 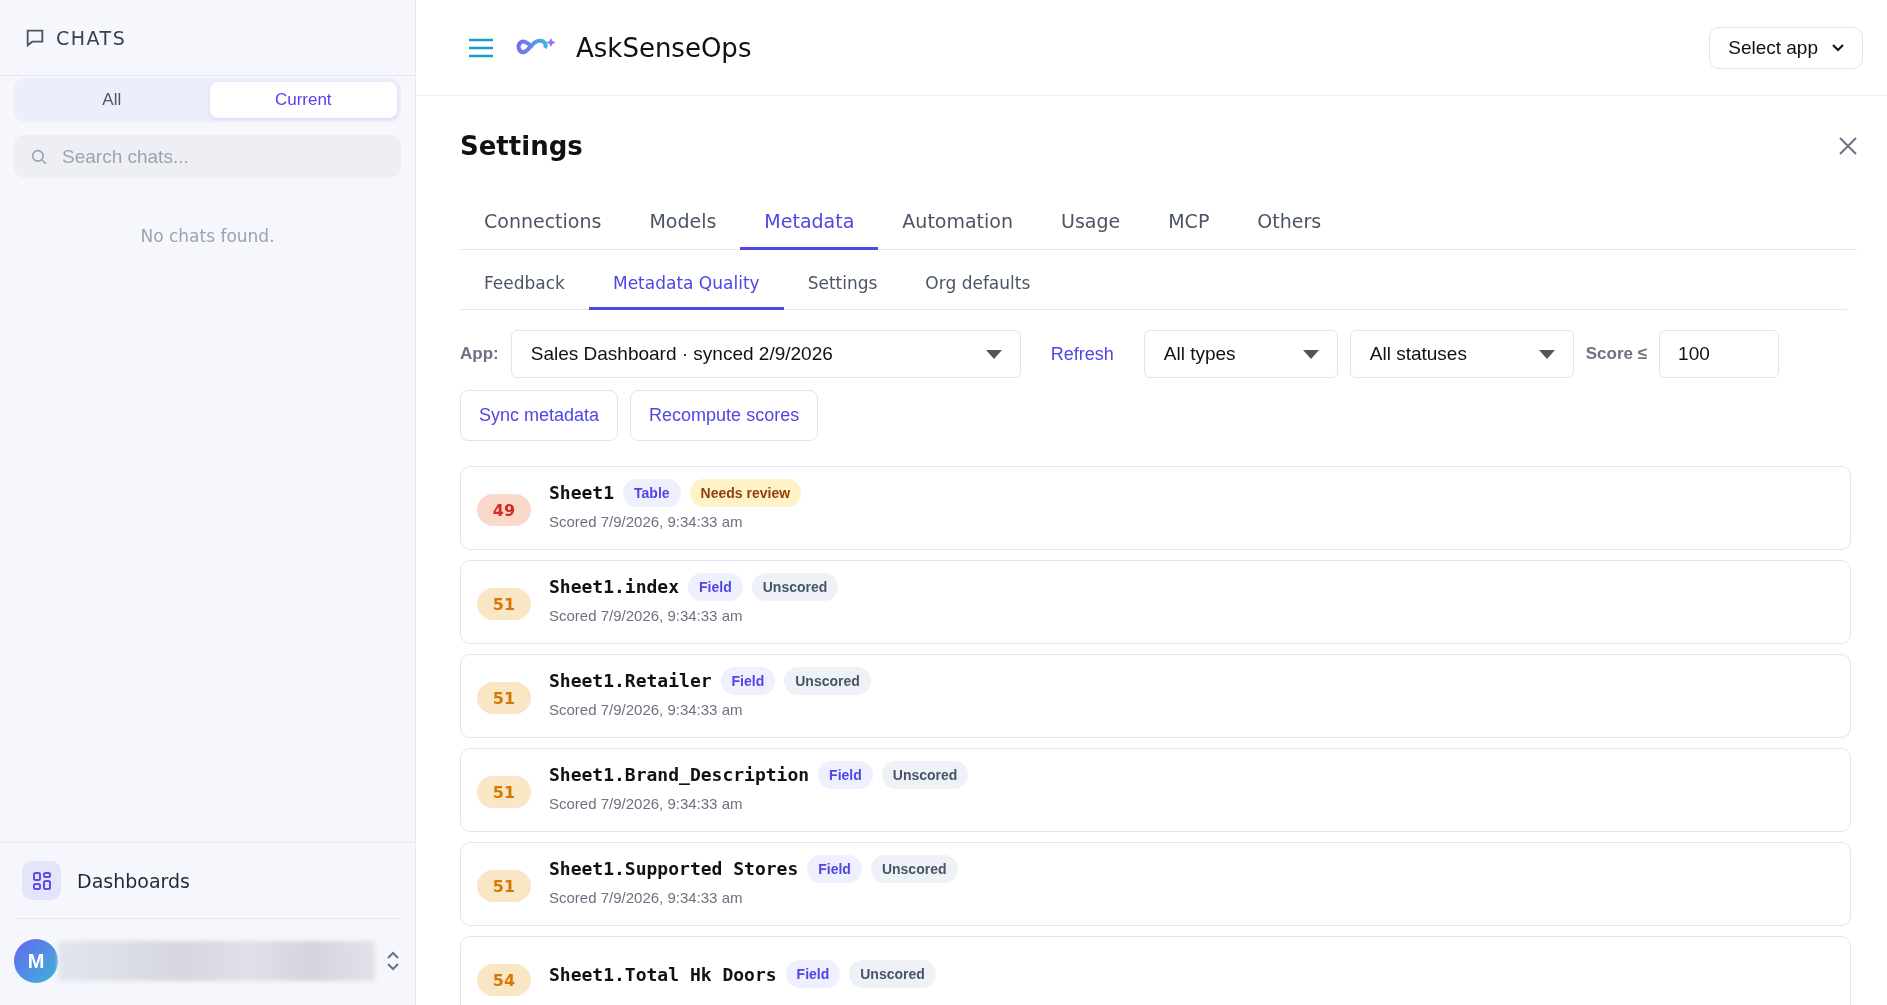 What do you see at coordinates (652, 492) in the screenshot?
I see `type-tag: Table` at bounding box center [652, 492].